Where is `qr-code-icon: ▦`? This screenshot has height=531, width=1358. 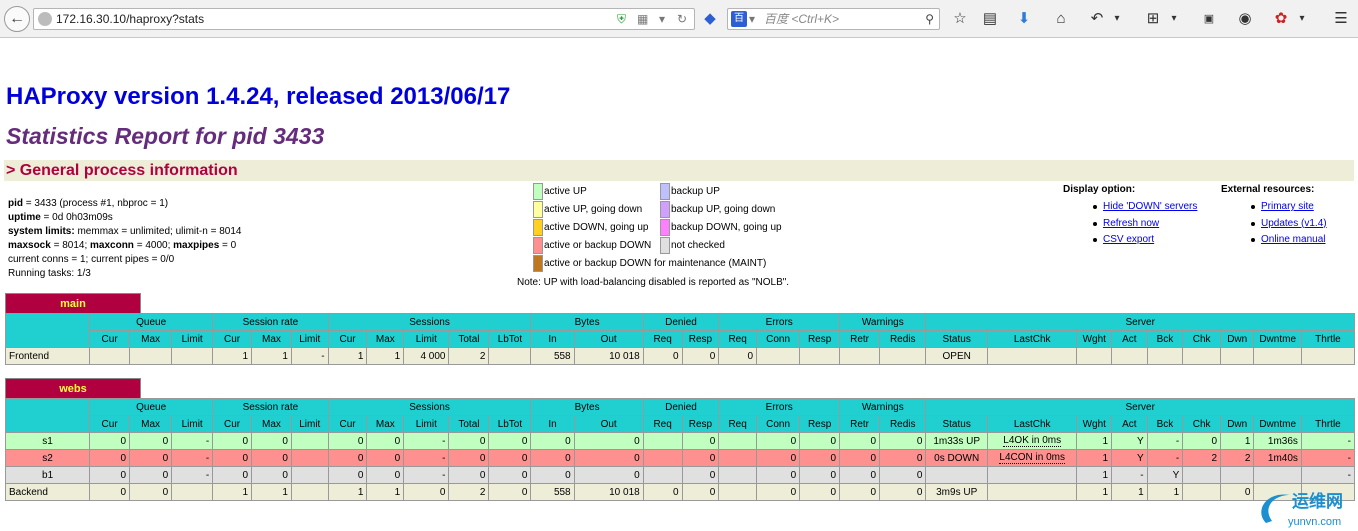
qr-code-icon: ▦ is located at coordinates (642, 19).